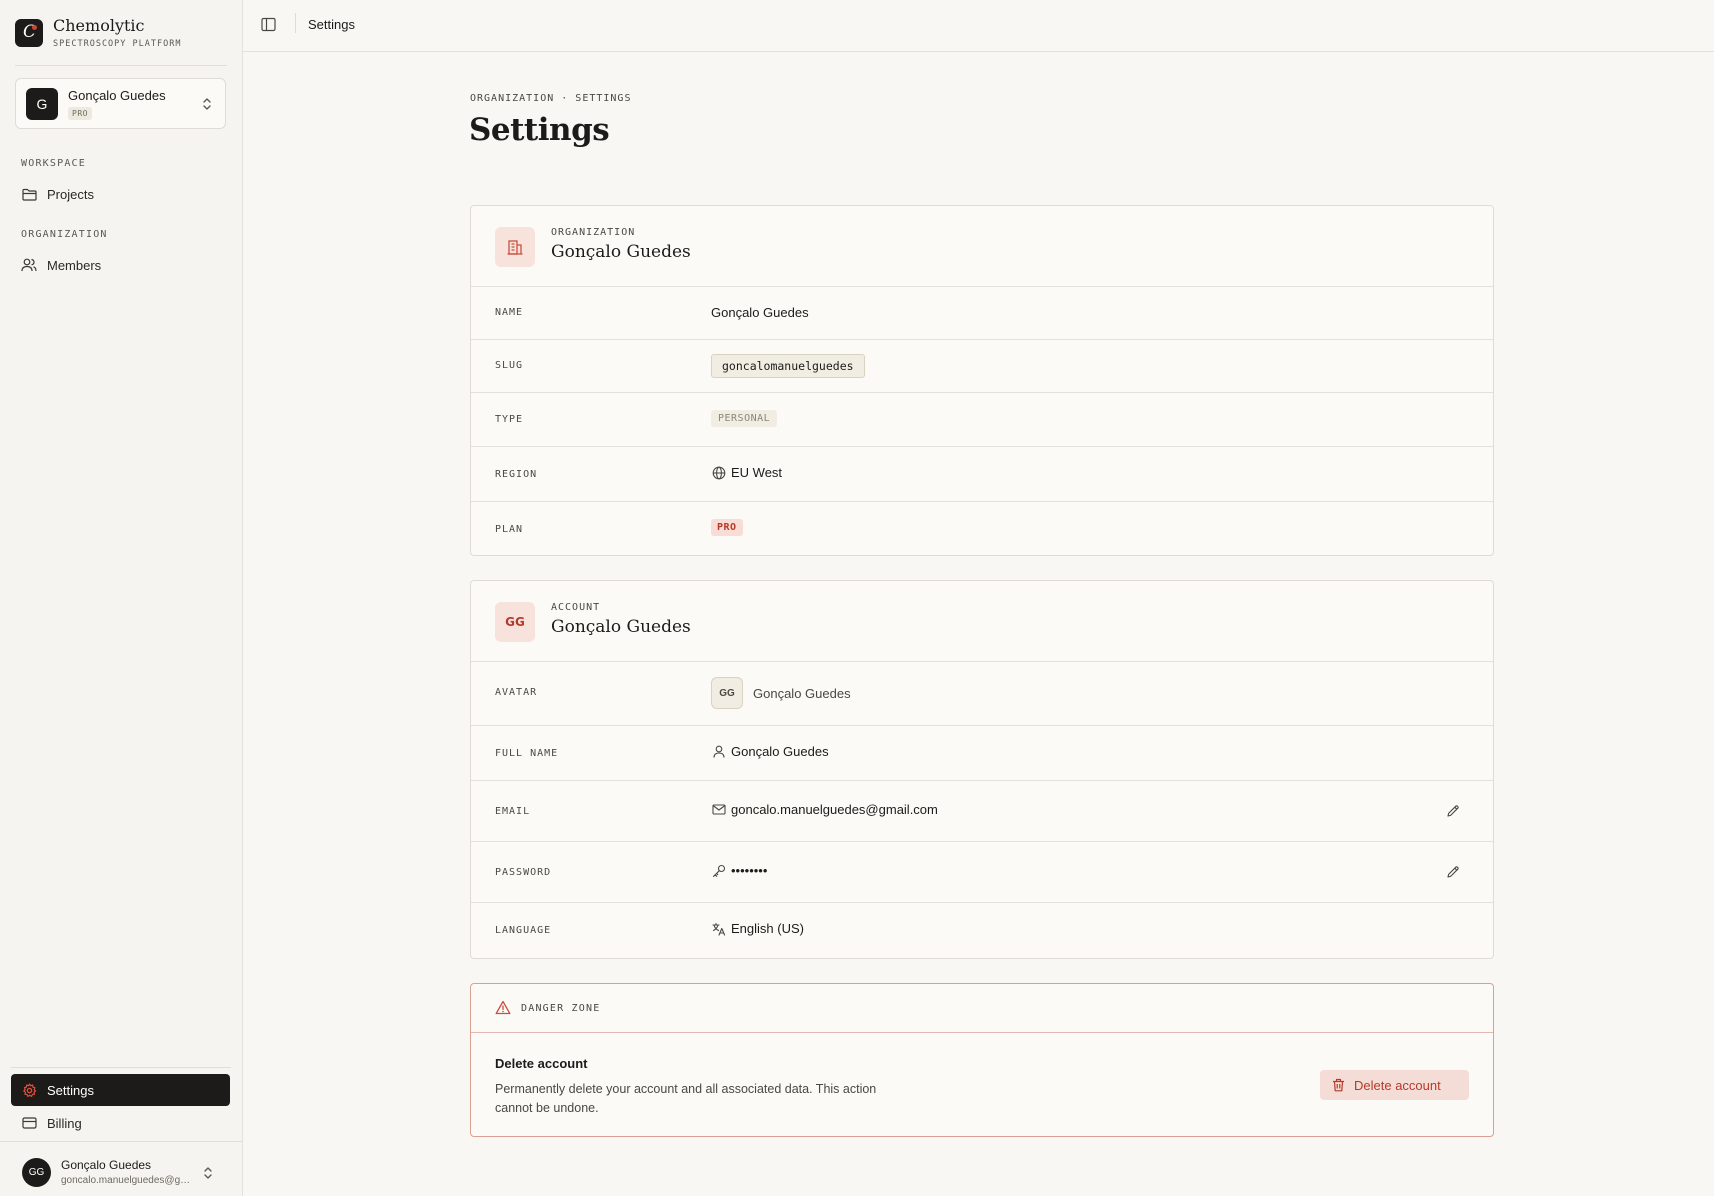 This screenshot has height=1196, width=1714. I want to click on user-name: Gonçalo Guedes, so click(106, 1165).